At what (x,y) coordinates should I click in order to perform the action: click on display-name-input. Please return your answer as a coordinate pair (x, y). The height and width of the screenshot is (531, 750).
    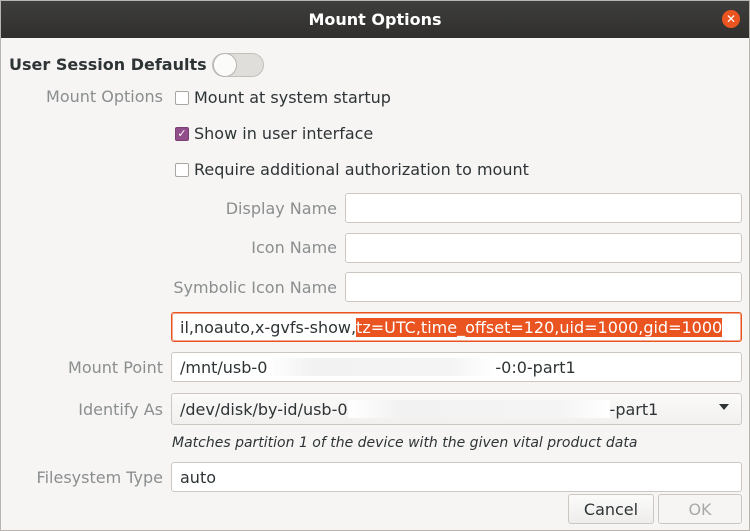
    Looking at the image, I should click on (543, 208).